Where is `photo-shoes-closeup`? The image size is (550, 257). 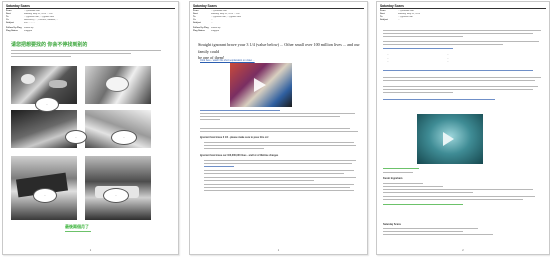
photo-shoes-closeup is located at coordinates (118, 85).